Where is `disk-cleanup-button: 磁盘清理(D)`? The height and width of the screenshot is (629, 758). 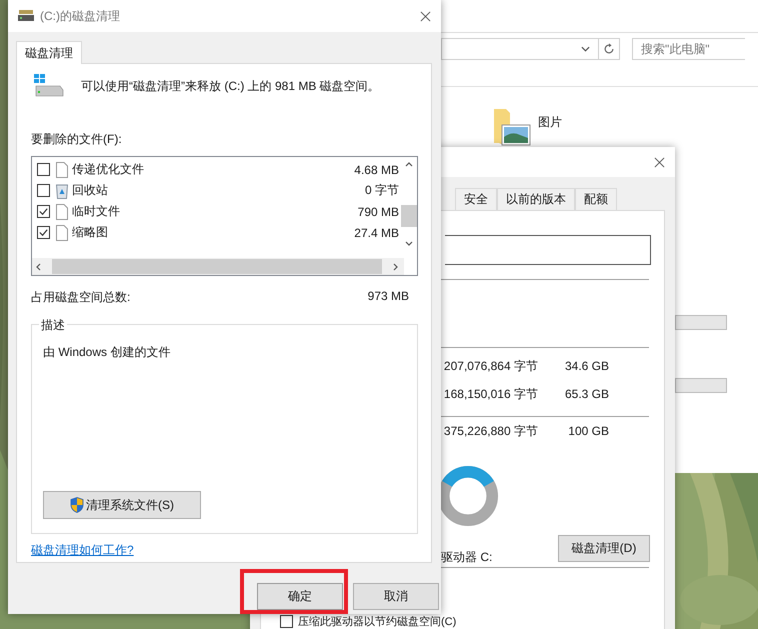 disk-cleanup-button: 磁盘清理(D) is located at coordinates (604, 548).